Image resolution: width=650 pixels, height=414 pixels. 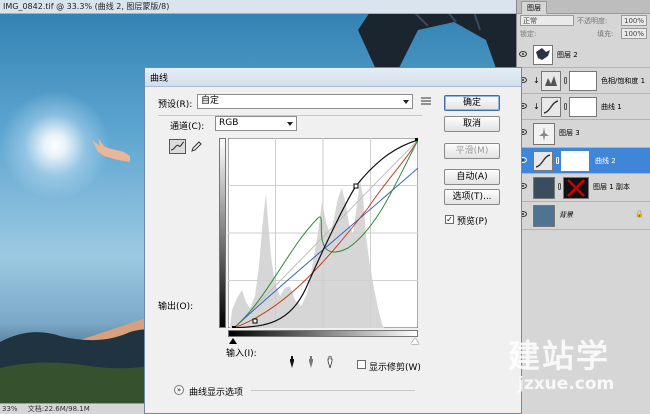 What do you see at coordinates (623, 81) in the screenshot?
I see `layer-name: 色相/饱和度 1` at bounding box center [623, 81].